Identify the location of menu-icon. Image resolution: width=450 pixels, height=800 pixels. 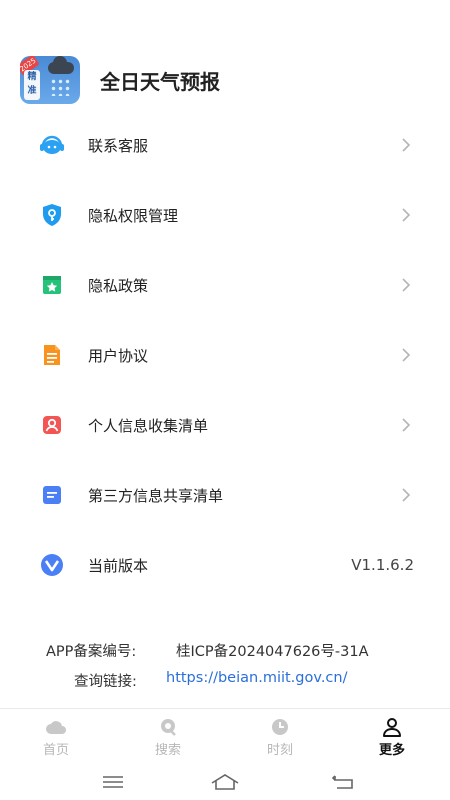
(113, 782).